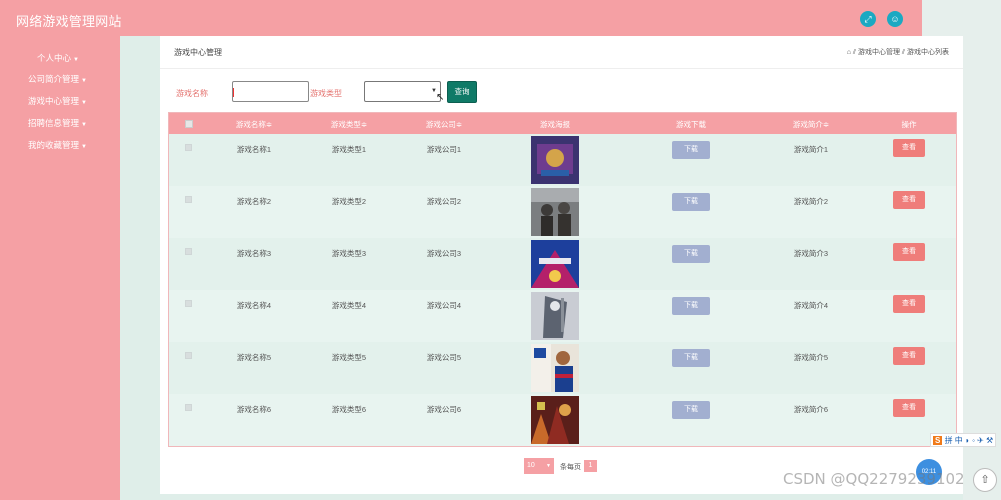 This screenshot has height=500, width=1001. Describe the element at coordinates (270, 91) in the screenshot. I see `game-name-input` at that location.